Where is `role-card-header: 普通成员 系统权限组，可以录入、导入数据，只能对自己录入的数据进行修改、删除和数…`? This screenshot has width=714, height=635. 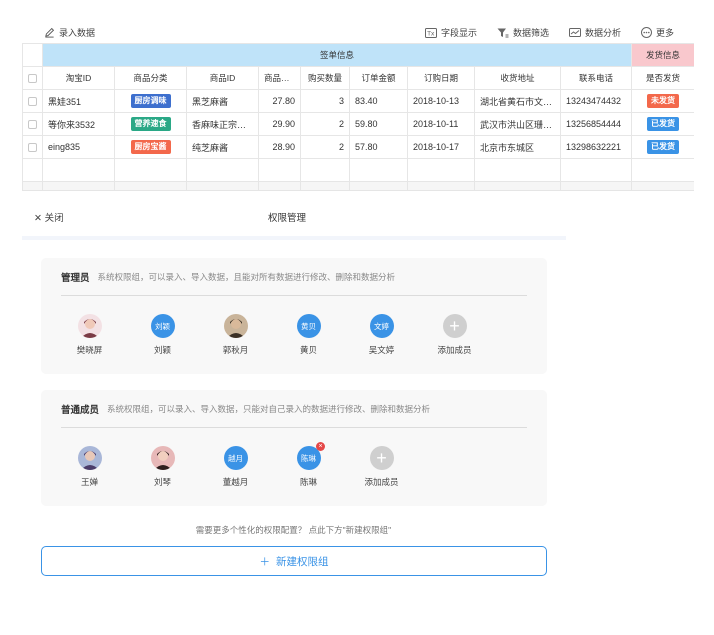
role-card-header: 普通成员 系统权限组，可以录入、导入数据，只能对自己录入的数据进行修改、删除和数… is located at coordinates (294, 415).